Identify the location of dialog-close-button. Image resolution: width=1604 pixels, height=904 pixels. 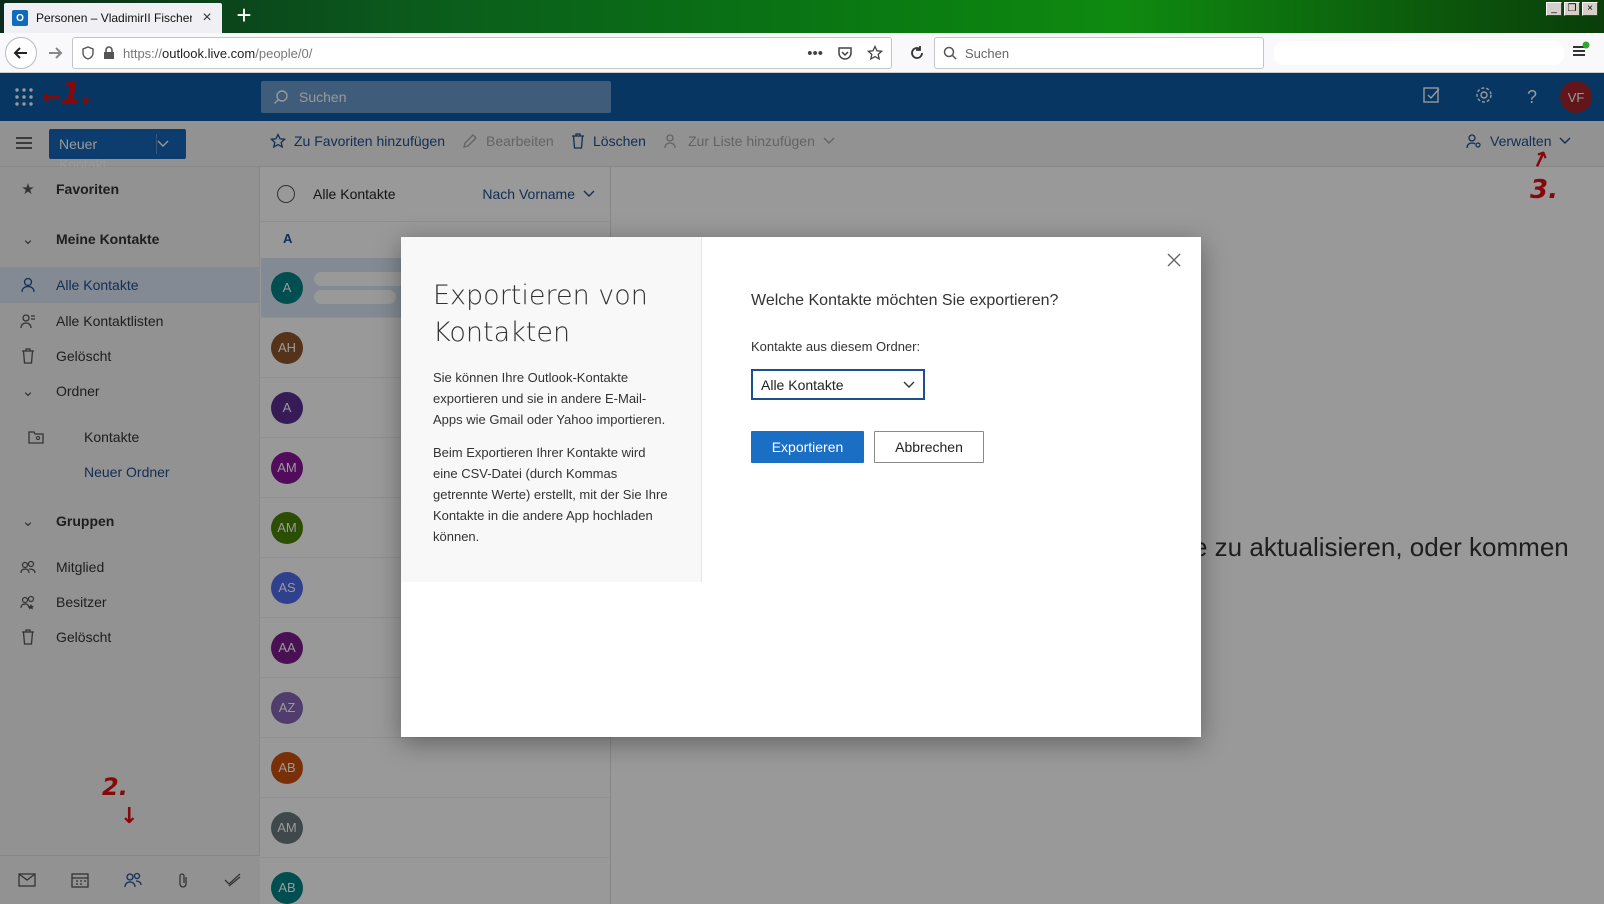
(1174, 260).